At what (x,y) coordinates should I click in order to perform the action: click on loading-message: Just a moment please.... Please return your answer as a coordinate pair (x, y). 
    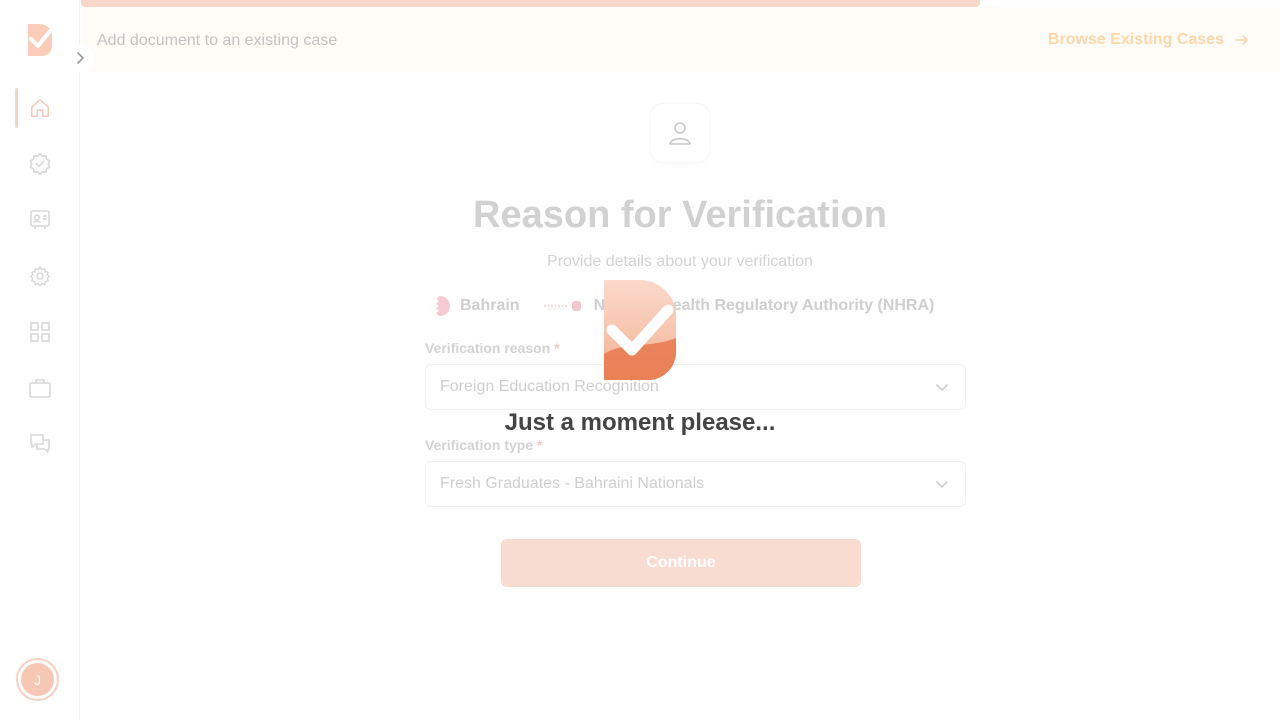
    Looking at the image, I should click on (640, 422).